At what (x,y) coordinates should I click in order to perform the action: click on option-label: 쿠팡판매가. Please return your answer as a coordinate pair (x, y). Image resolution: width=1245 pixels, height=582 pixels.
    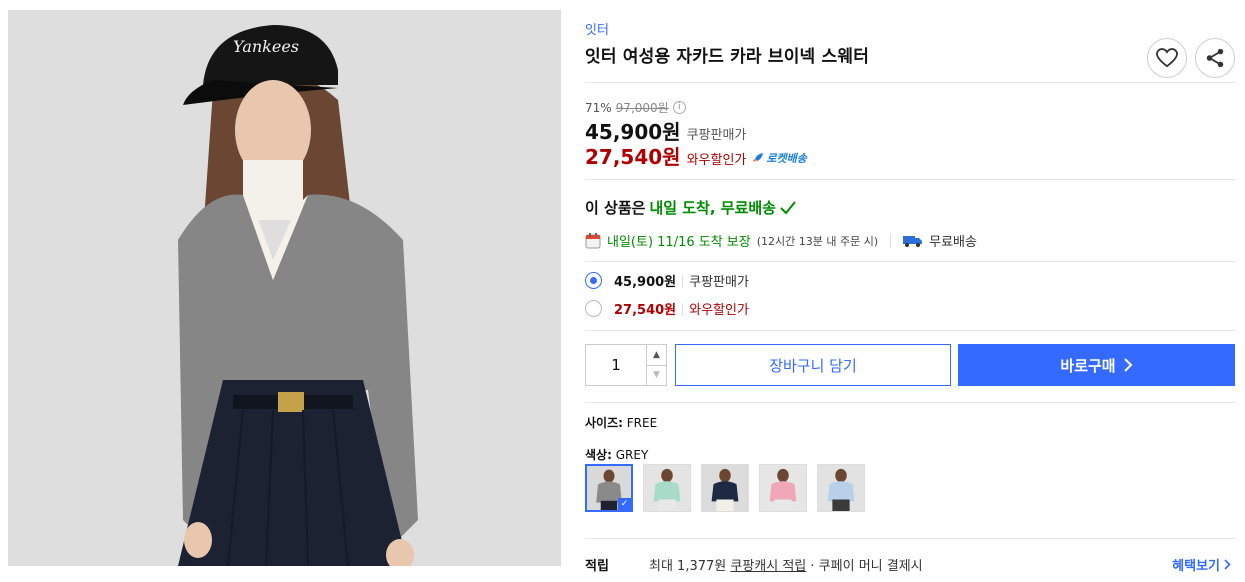
    Looking at the image, I should click on (719, 282).